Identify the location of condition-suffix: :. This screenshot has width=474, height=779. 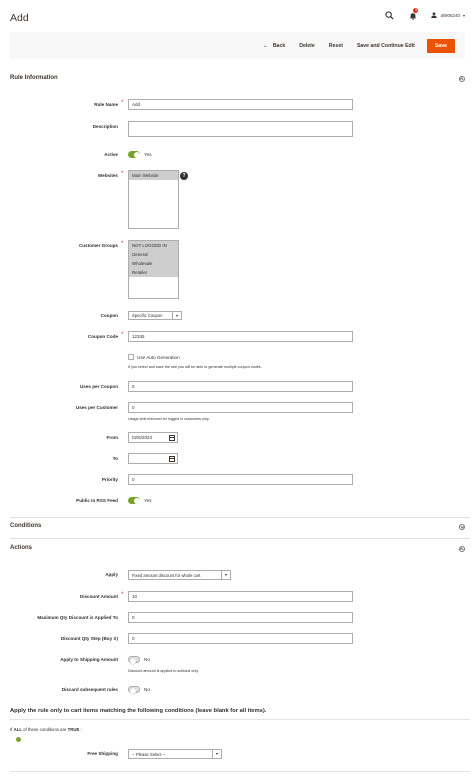
(81, 729).